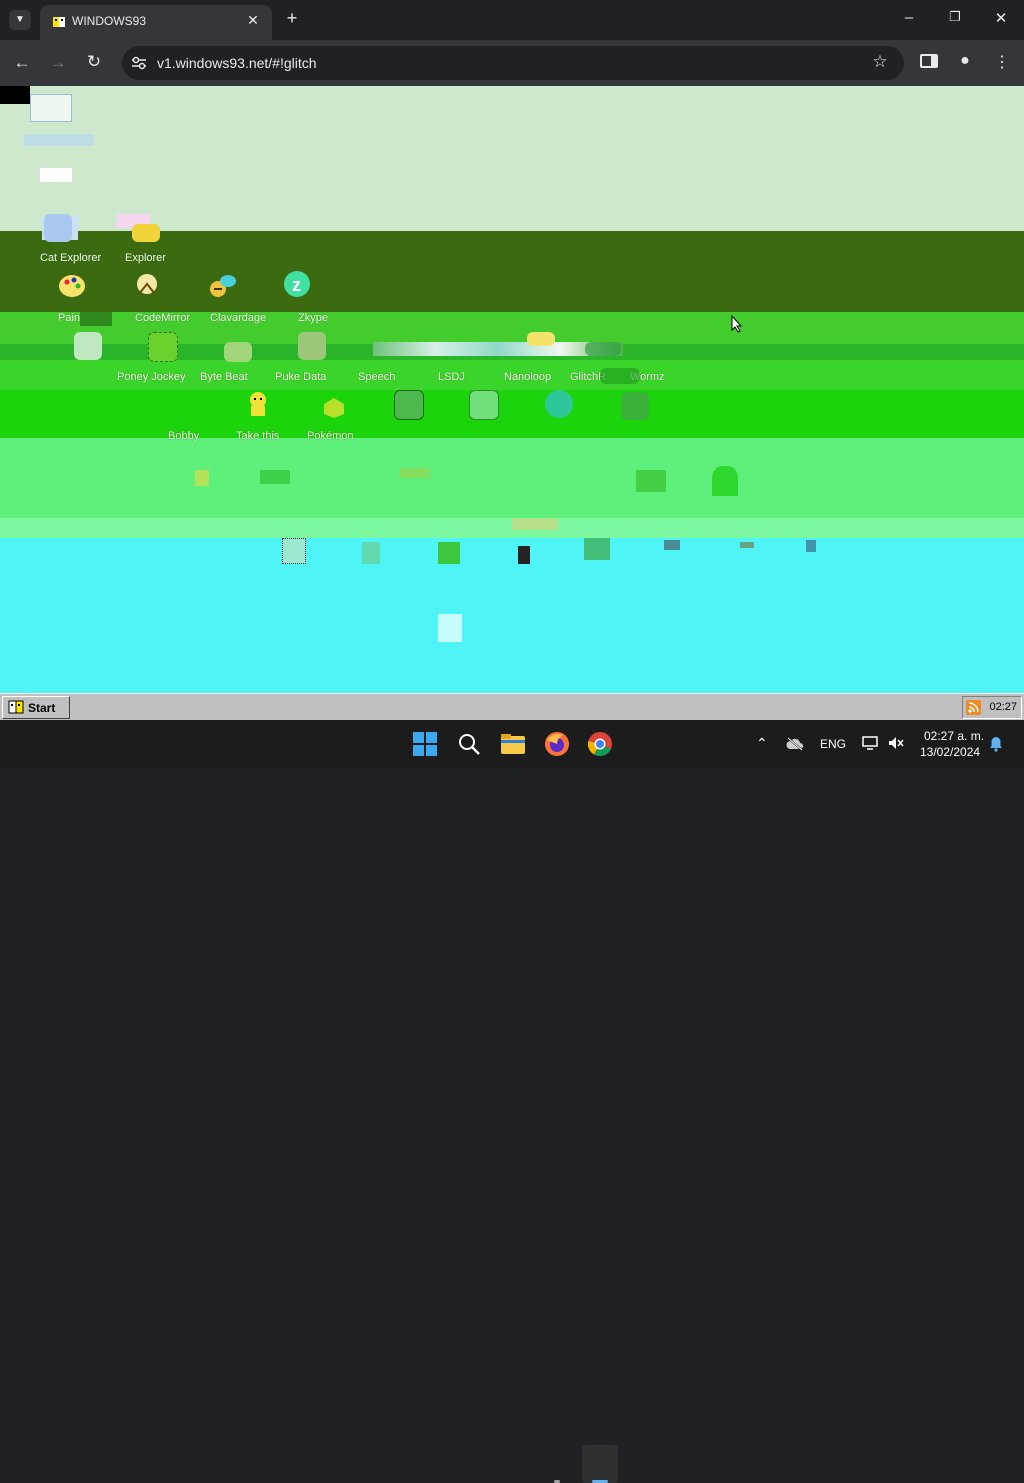 Image resolution: width=1024 pixels, height=1483 pixels. What do you see at coordinates (183, 436) in the screenshot?
I see `desktop-icon-label: Bobby` at bounding box center [183, 436].